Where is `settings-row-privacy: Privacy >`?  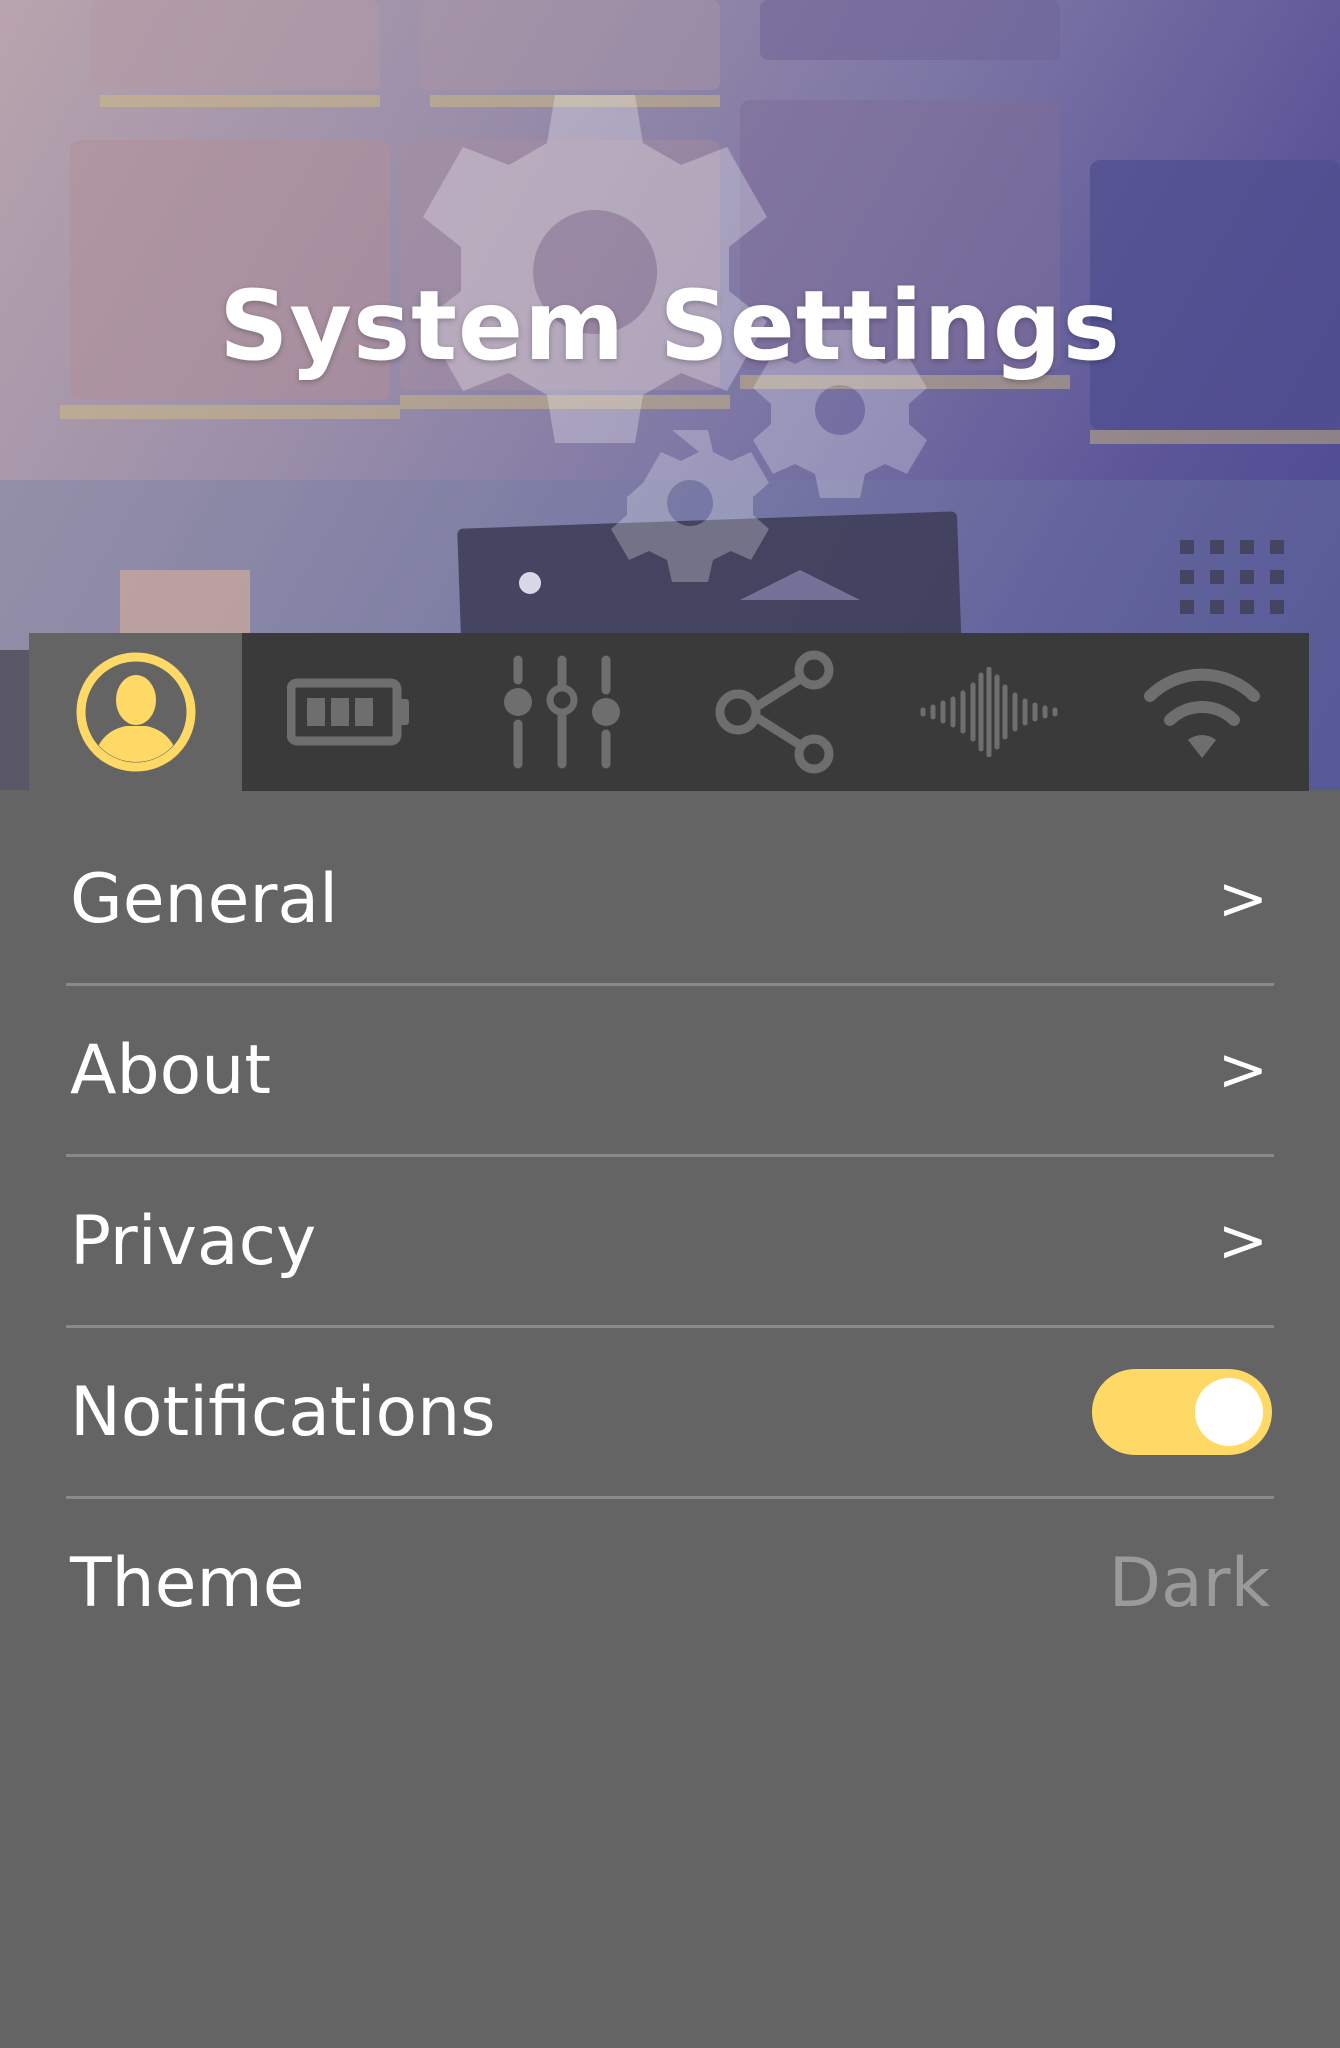 settings-row-privacy: Privacy > is located at coordinates (670, 1242).